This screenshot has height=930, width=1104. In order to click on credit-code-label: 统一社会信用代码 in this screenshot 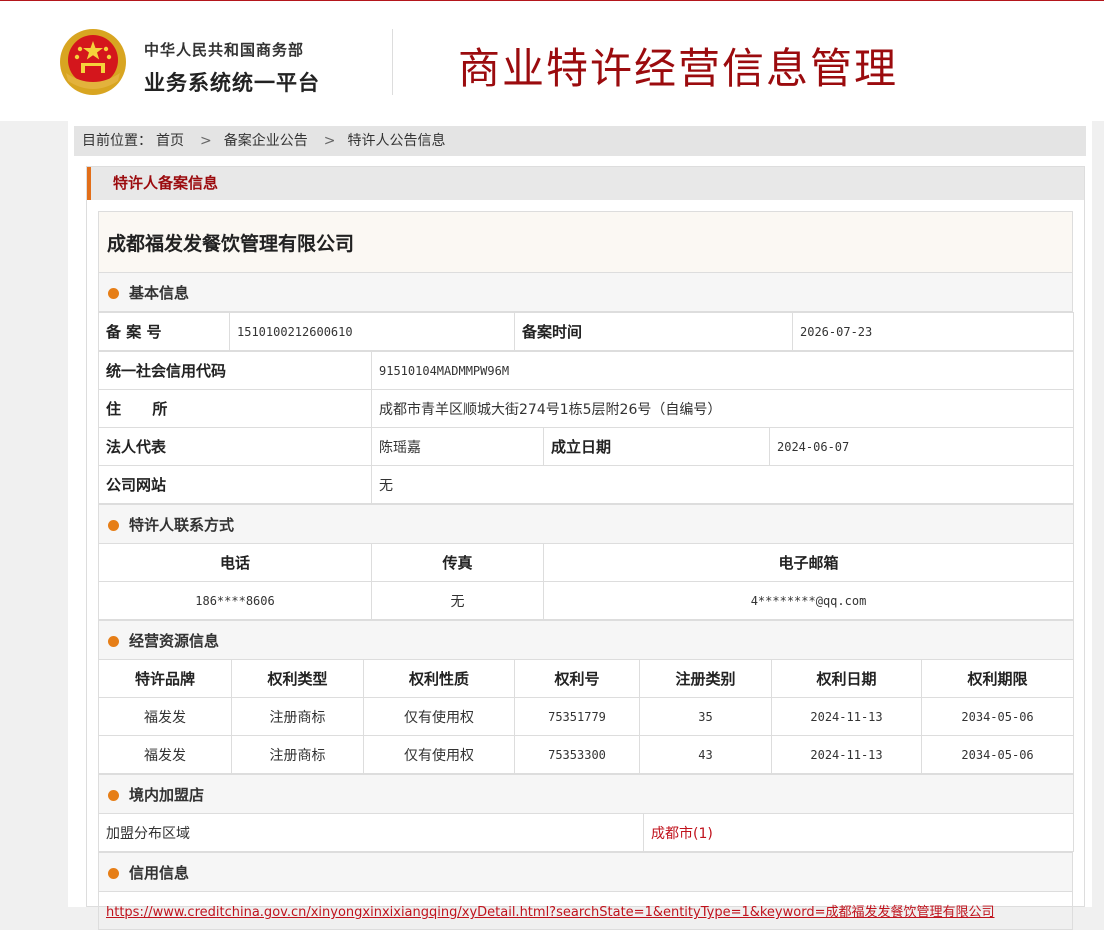, I will do `click(235, 370)`.